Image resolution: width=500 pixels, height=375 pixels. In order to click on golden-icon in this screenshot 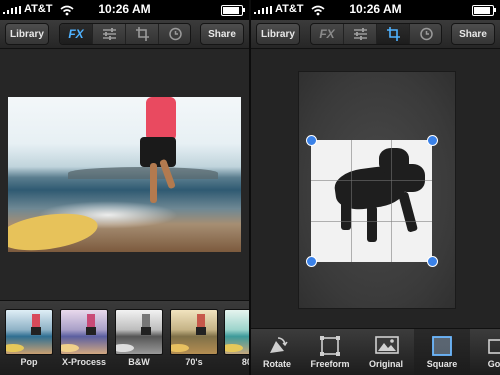, I will do `click(494, 346)`.